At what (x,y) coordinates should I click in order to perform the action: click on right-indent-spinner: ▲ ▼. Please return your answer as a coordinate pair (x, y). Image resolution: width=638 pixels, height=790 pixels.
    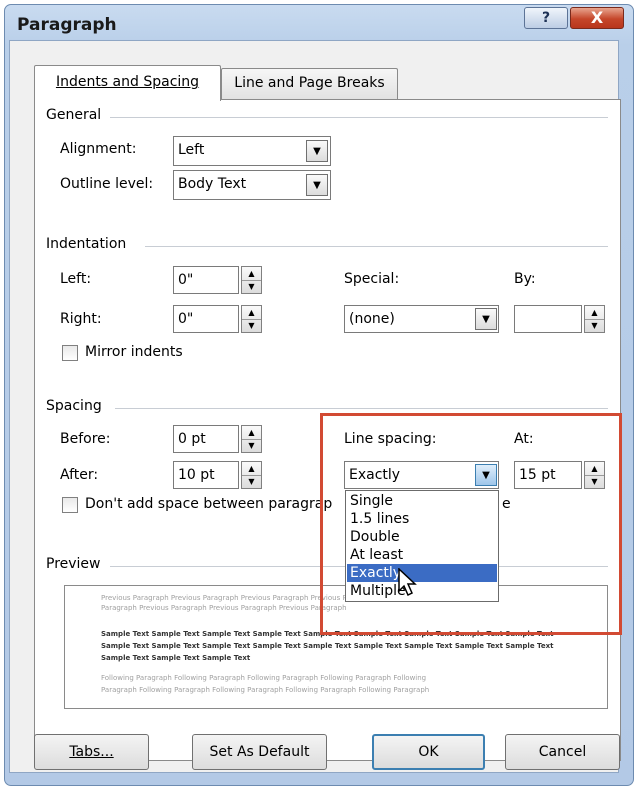
    Looking at the image, I should click on (251, 319).